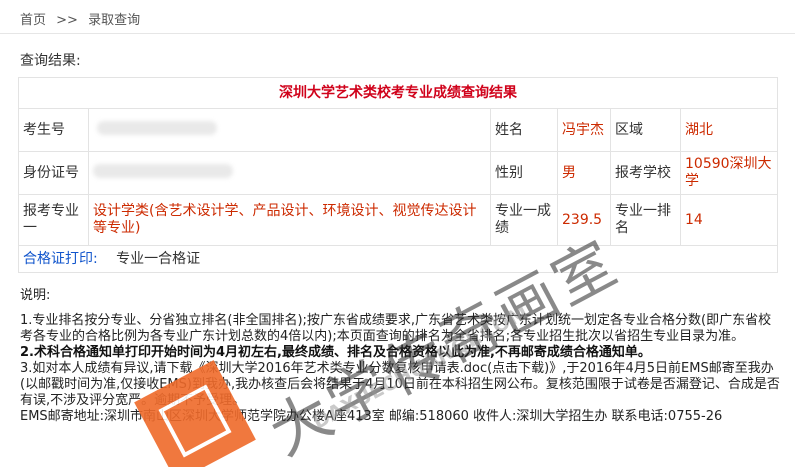 The width and height of the screenshot is (795, 467). What do you see at coordinates (645, 173) in the screenshot?
I see `school-label: 报考学校` at bounding box center [645, 173].